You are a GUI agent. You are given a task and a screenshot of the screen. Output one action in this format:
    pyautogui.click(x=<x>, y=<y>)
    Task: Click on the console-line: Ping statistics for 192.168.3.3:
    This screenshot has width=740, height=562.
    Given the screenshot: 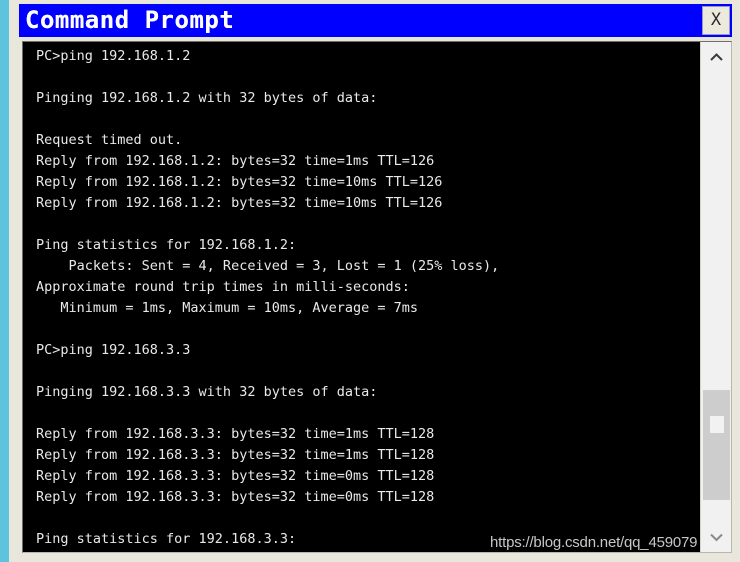 What is the action you would take?
    pyautogui.click(x=166, y=539)
    